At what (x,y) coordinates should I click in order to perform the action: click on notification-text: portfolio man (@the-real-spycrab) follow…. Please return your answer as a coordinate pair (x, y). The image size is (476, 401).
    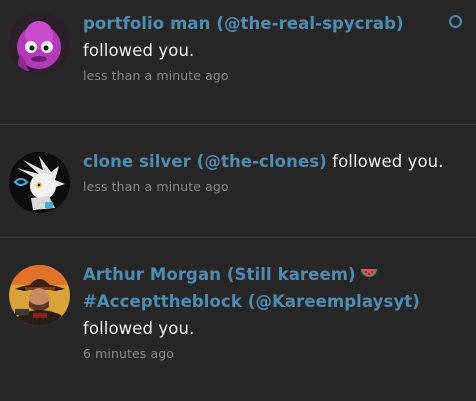
    Looking at the image, I should click on (268, 47).